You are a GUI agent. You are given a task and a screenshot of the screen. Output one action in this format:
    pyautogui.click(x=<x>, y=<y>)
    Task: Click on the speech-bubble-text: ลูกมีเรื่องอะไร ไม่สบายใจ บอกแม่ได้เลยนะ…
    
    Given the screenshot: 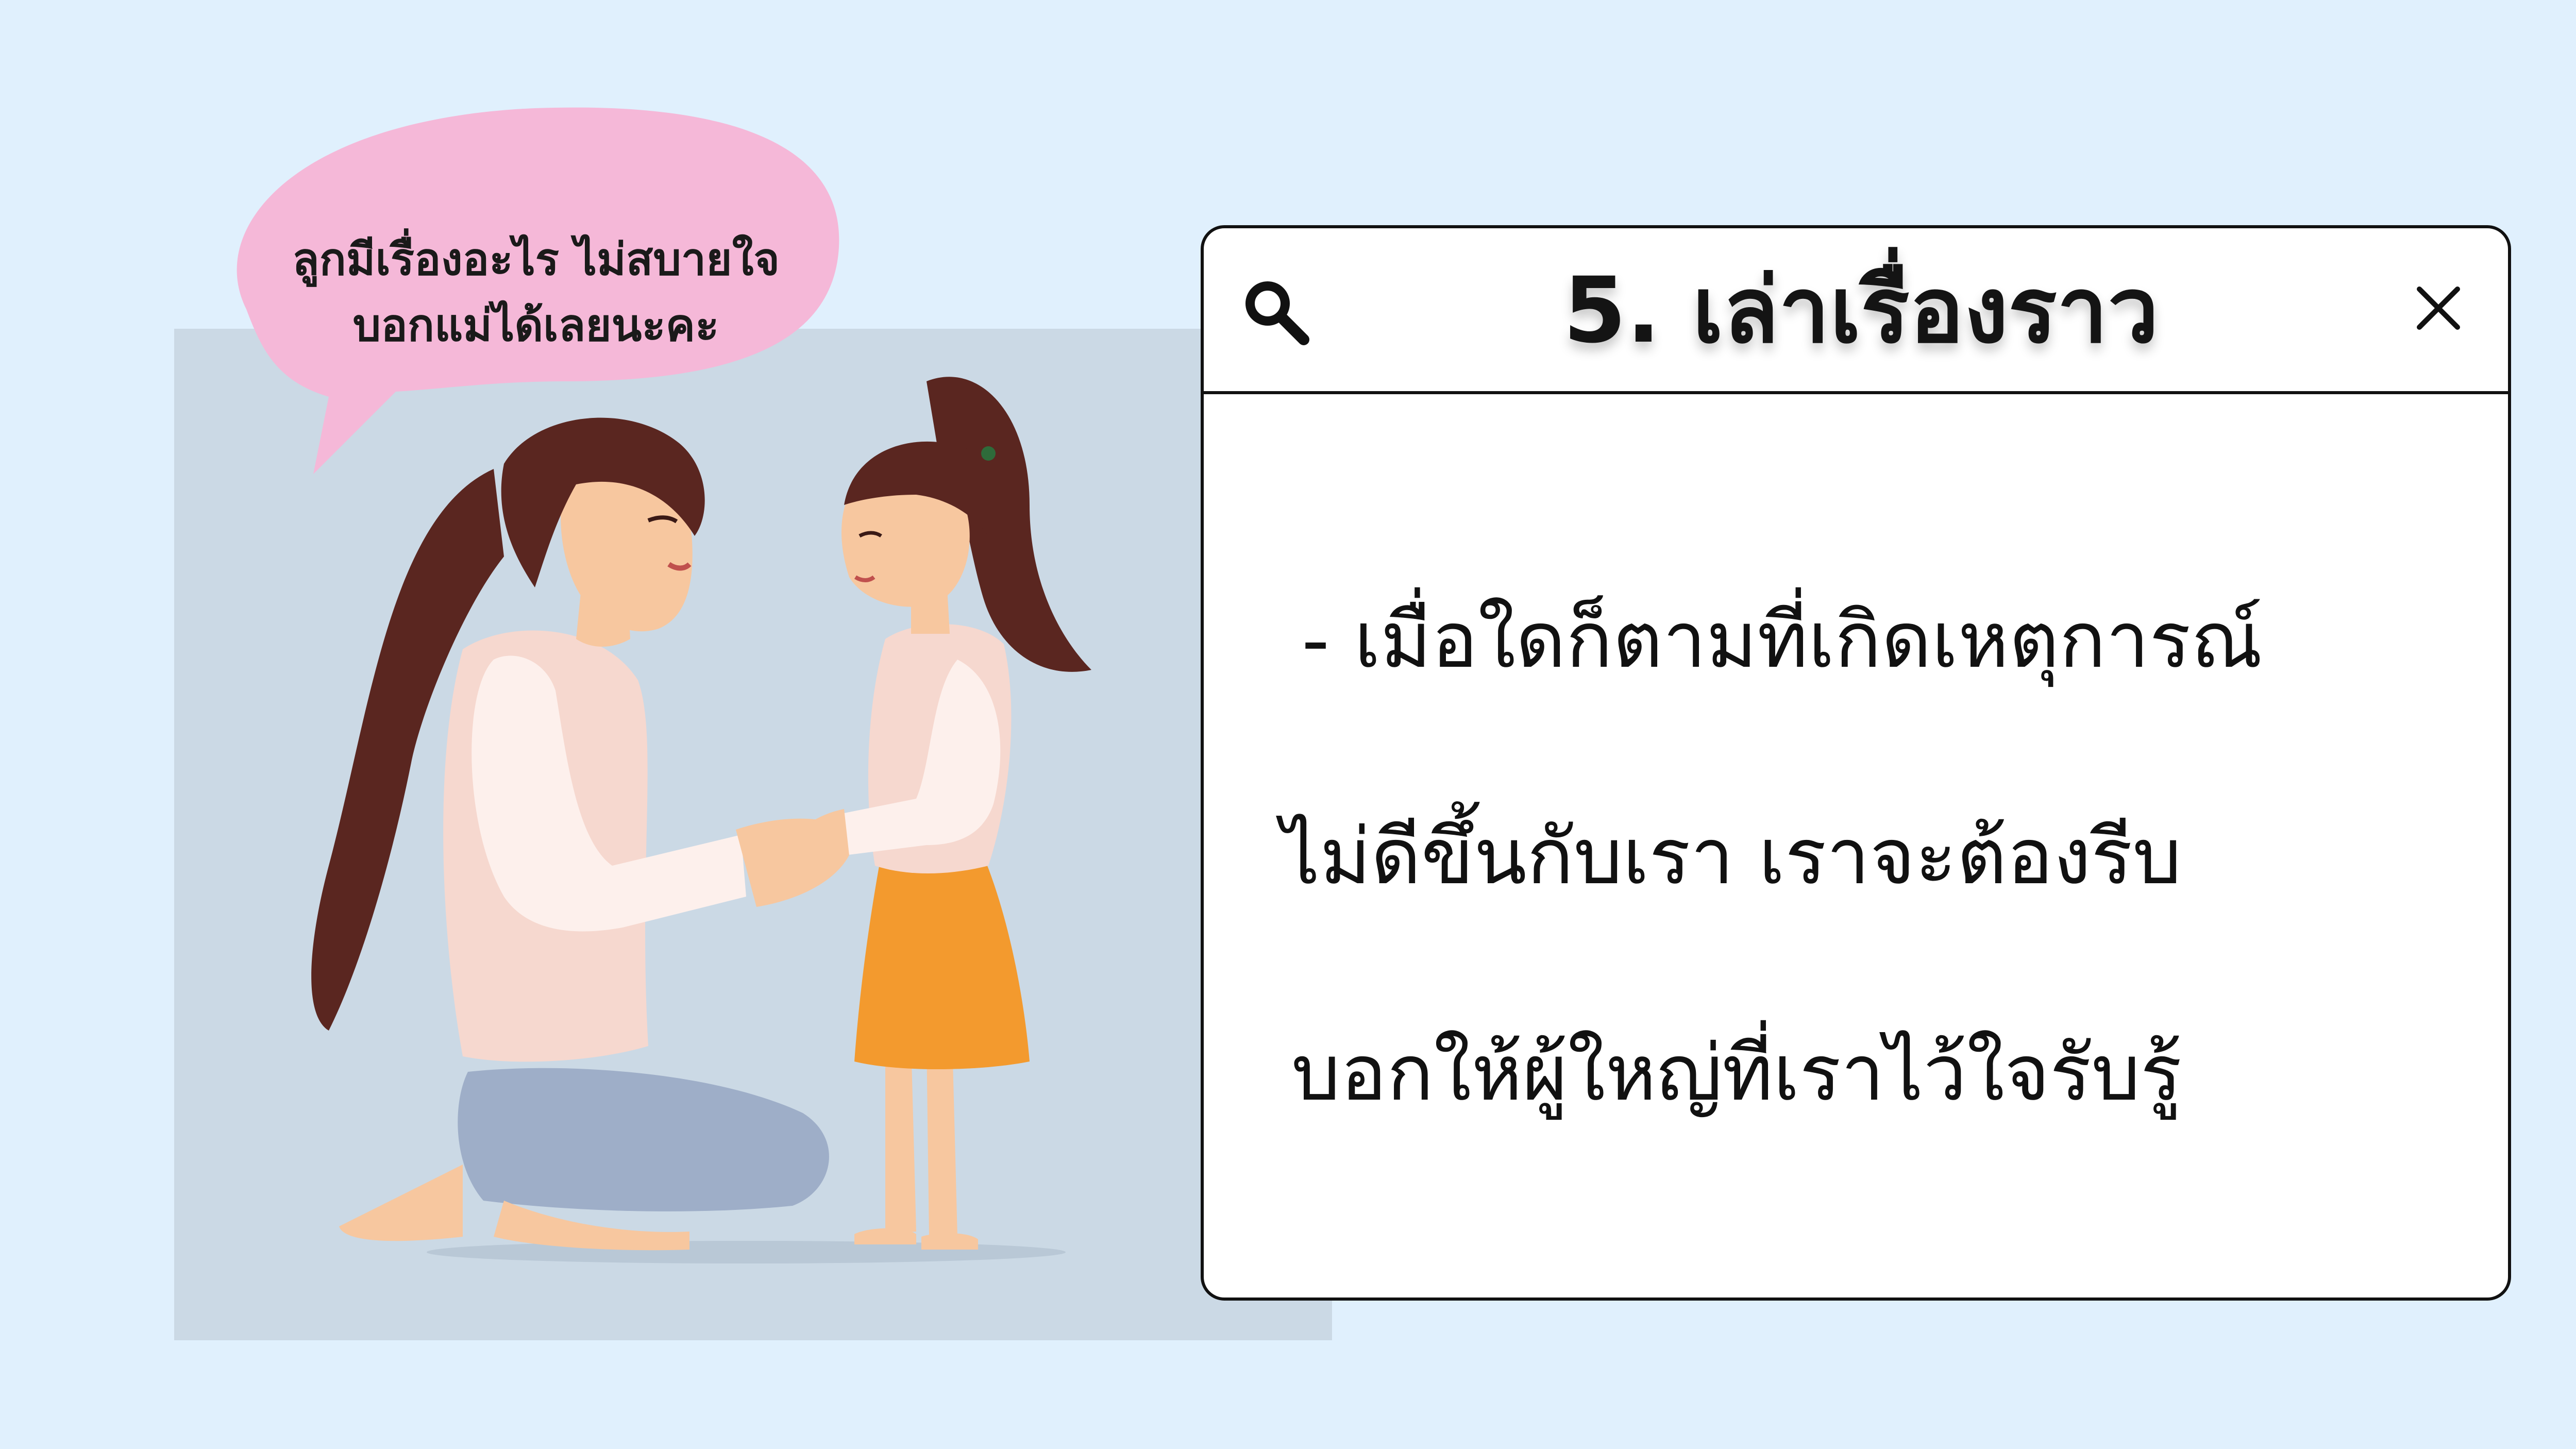 What is the action you would take?
    pyautogui.click(x=535, y=293)
    